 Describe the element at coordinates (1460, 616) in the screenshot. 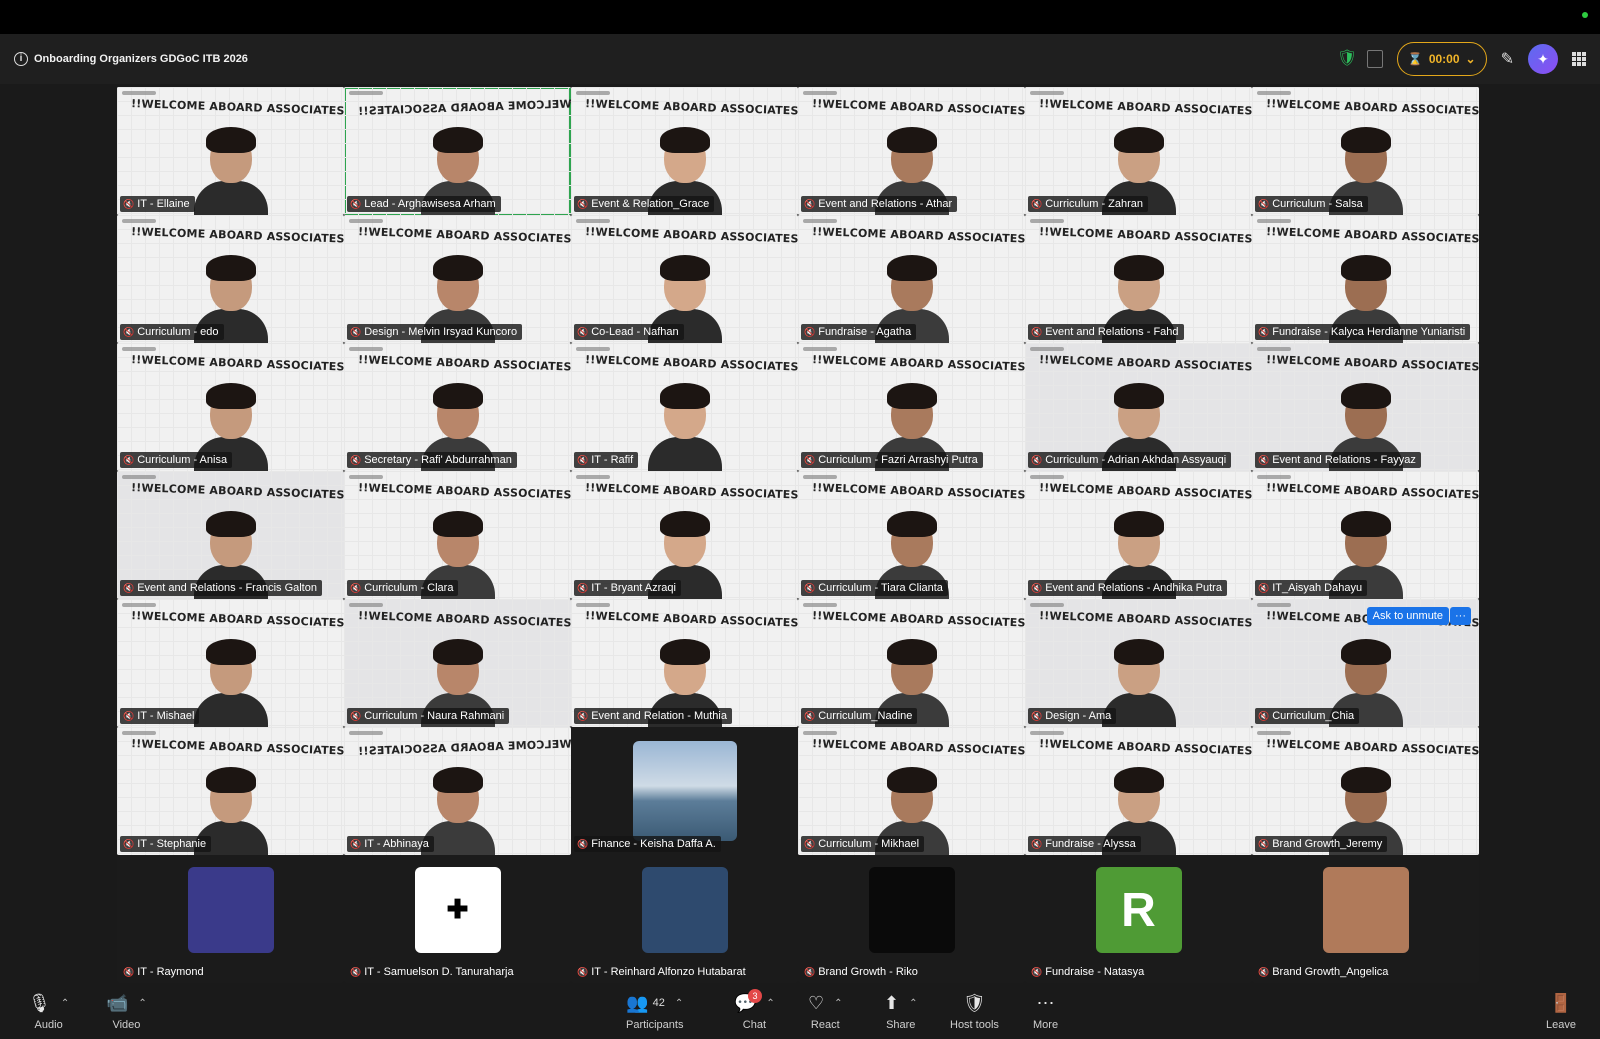

I see `tile-more-options-button: ···` at that location.